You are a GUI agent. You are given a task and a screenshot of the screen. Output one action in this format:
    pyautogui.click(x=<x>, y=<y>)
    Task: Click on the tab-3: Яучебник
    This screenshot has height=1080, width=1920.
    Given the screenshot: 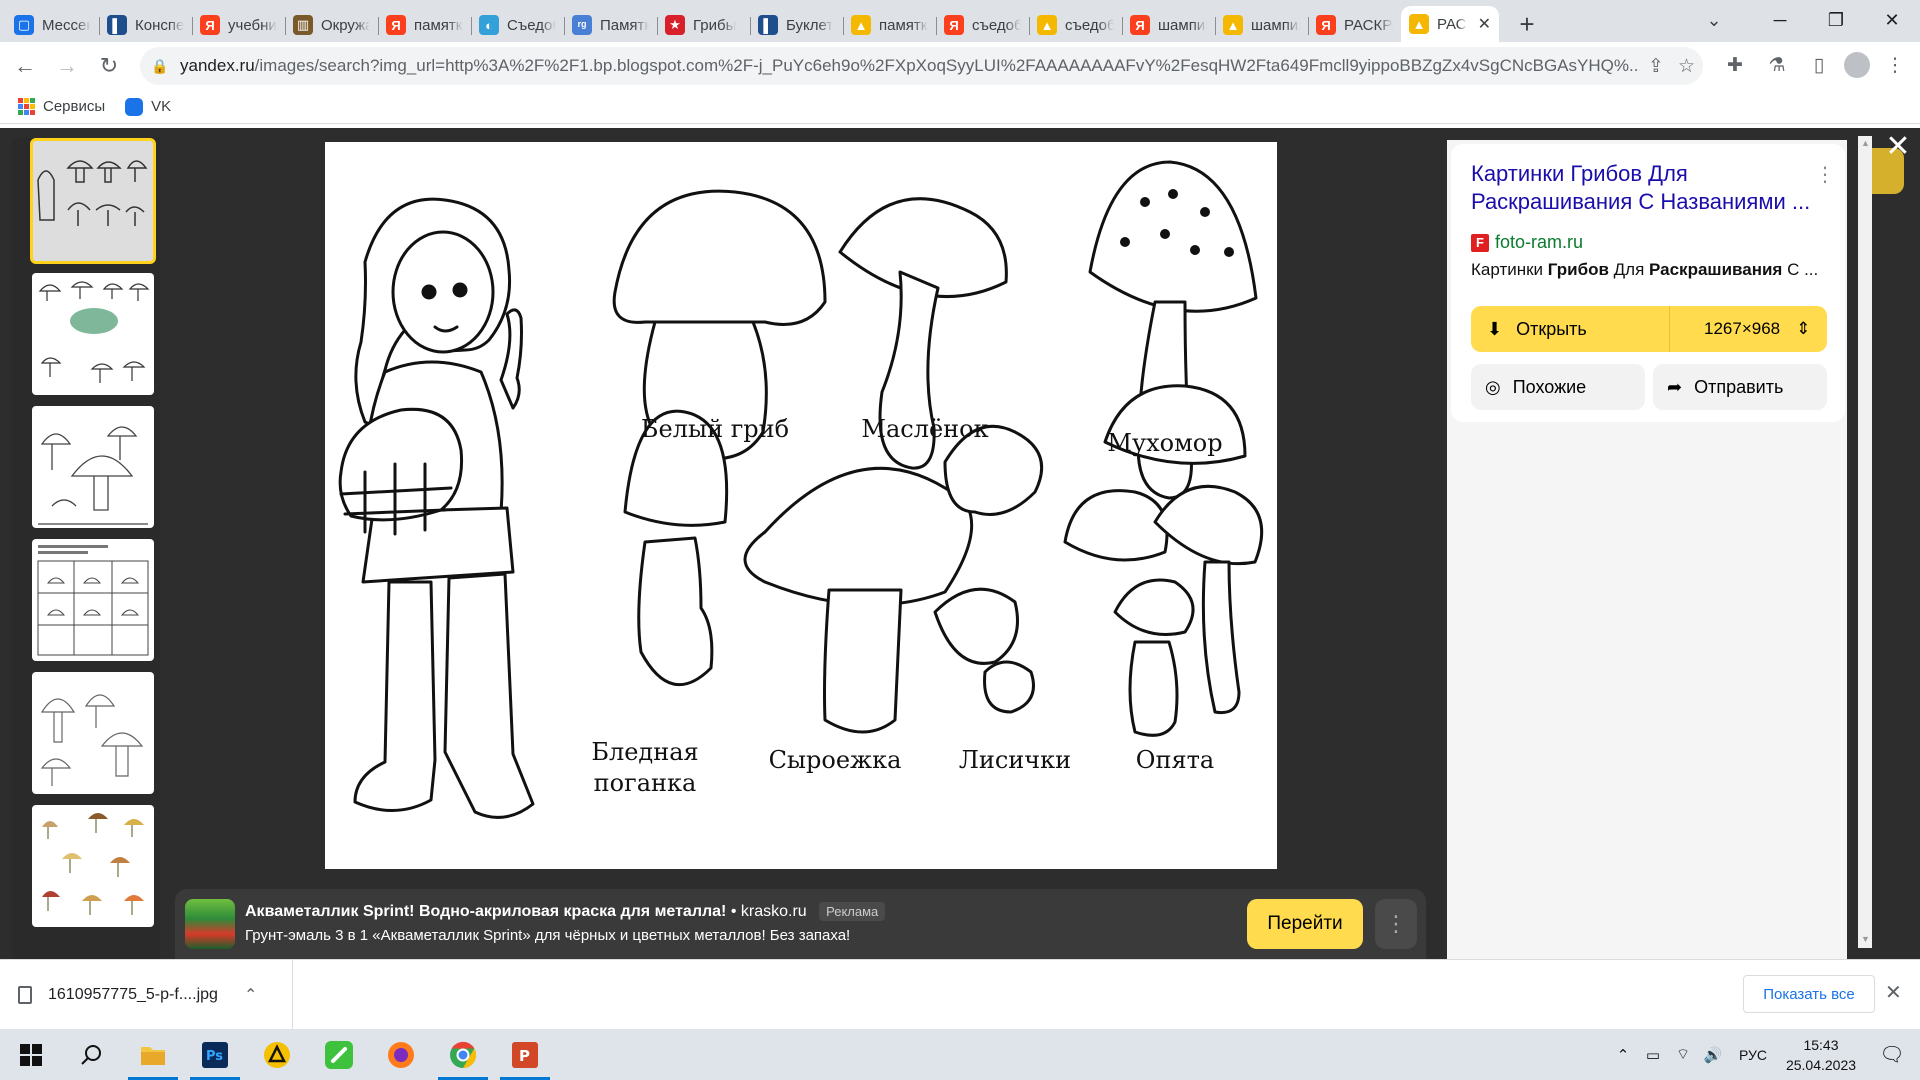 What is the action you would take?
    pyautogui.click(x=238, y=25)
    